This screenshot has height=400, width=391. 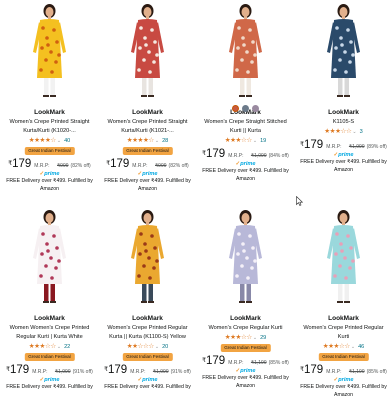 I want to click on product-title: Women's Crepe Regular Kurti, so click(x=245, y=328).